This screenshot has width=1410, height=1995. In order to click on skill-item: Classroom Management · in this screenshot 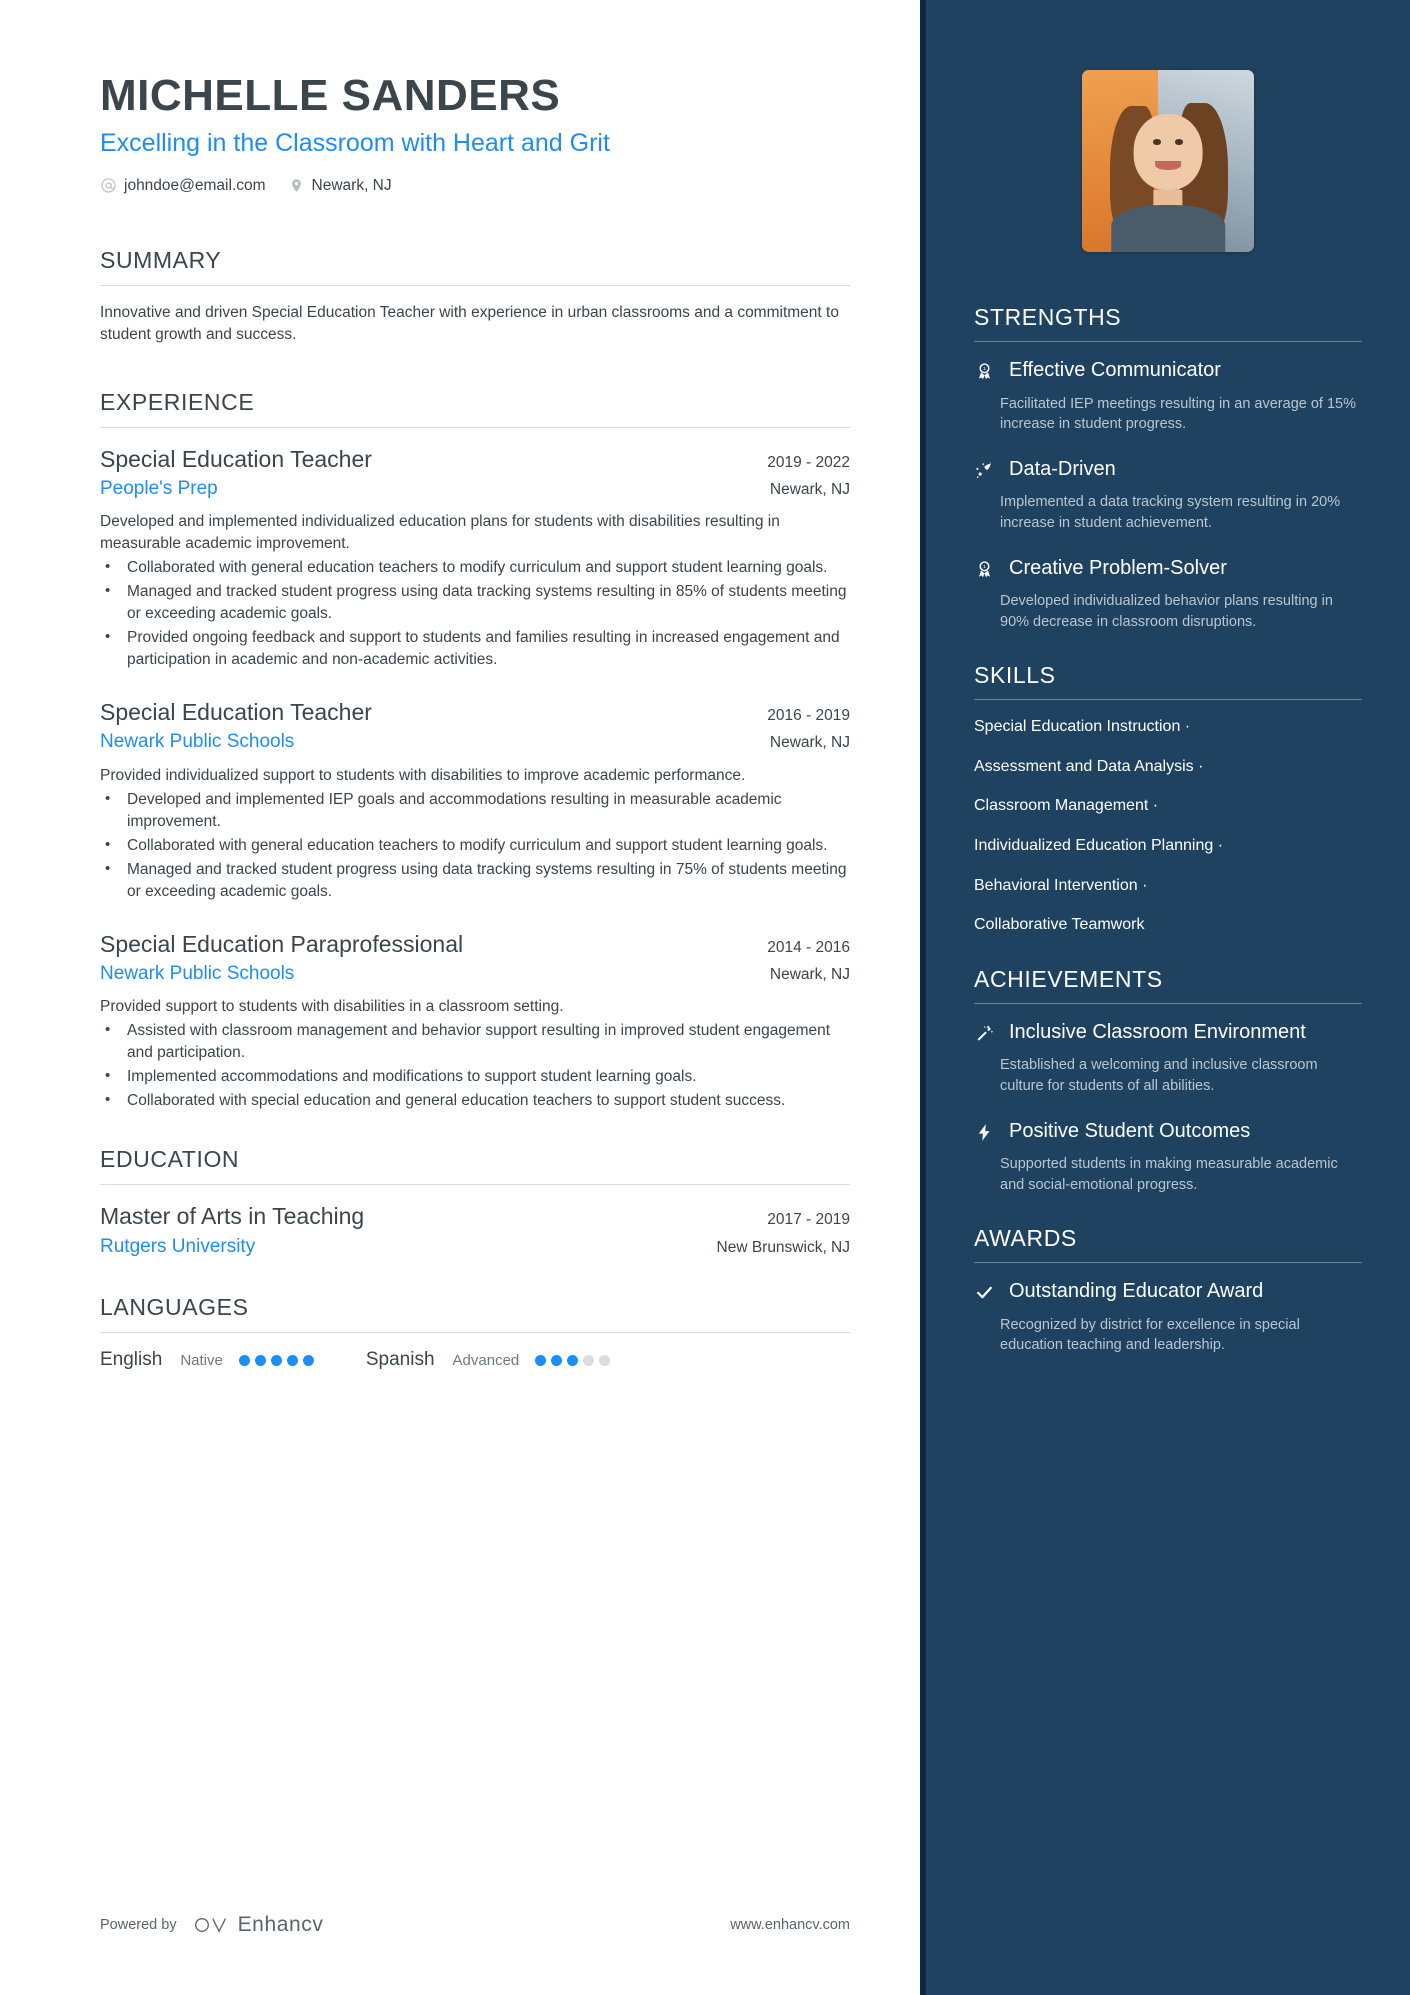, I will do `click(1168, 806)`.